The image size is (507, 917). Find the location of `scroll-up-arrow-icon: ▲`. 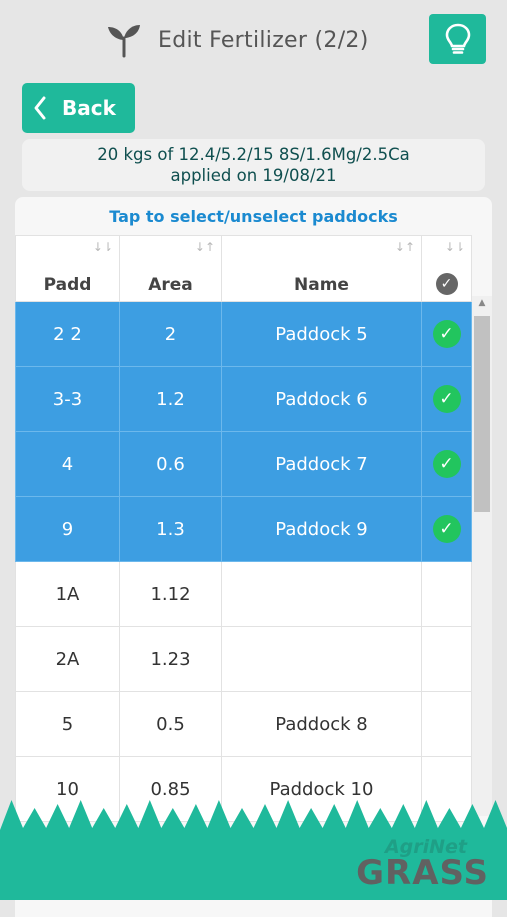

scroll-up-arrow-icon: ▲ is located at coordinates (482, 303).